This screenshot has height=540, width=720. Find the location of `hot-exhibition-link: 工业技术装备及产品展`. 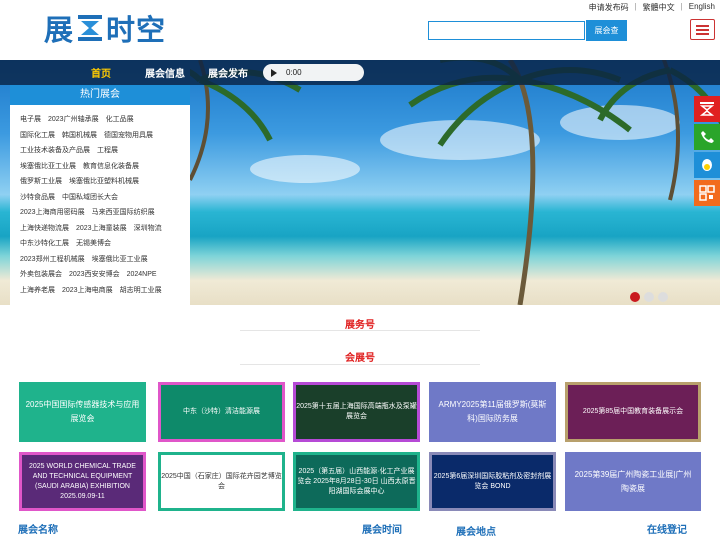

hot-exhibition-link: 工业技术装备及产品展 is located at coordinates (55, 150).